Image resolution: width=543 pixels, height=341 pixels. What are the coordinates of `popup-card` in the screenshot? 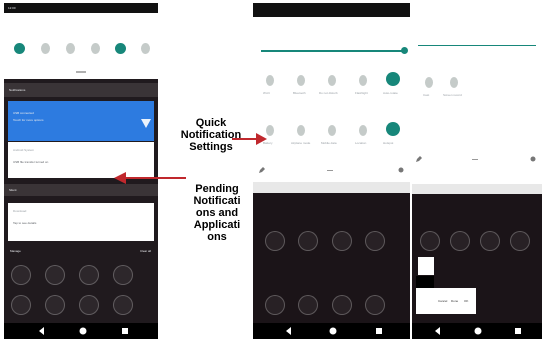 It's located at (426, 266).